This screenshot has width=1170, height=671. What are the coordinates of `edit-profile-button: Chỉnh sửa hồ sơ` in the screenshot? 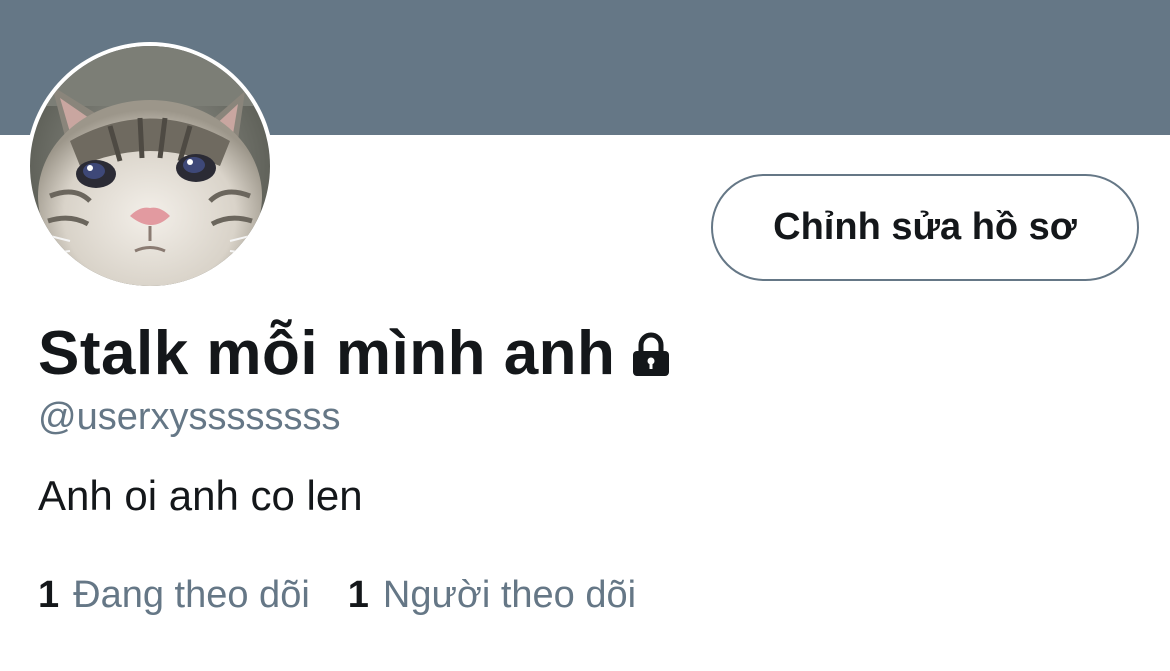 It's located at (925, 227).